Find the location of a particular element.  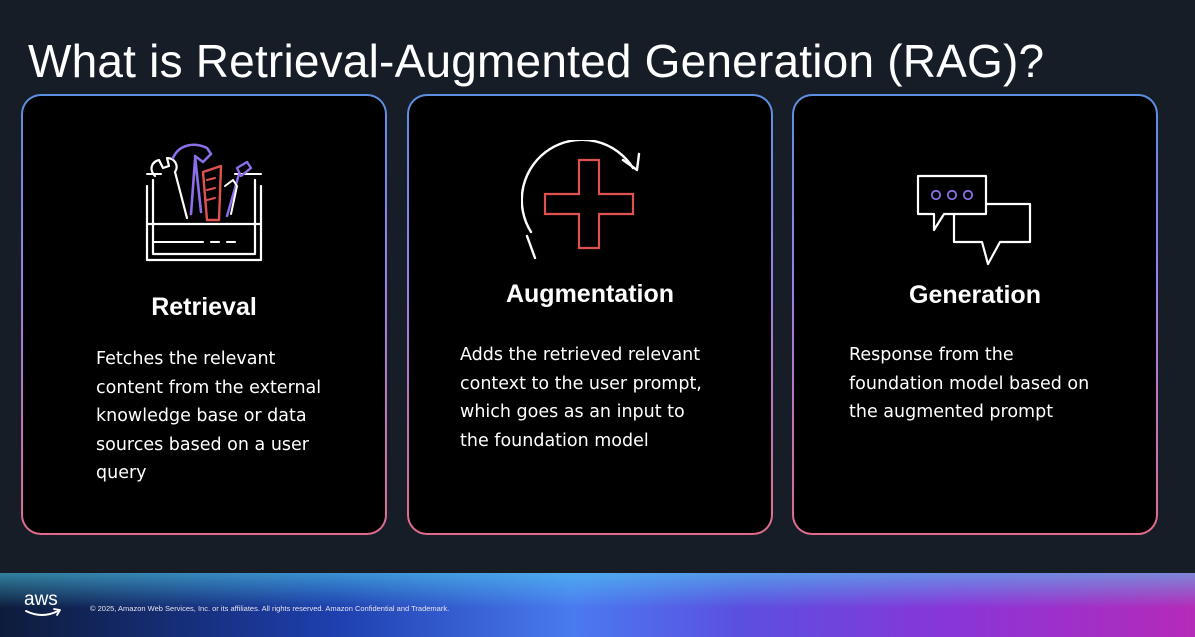

chat-bubbles-icon is located at coordinates (974, 220).